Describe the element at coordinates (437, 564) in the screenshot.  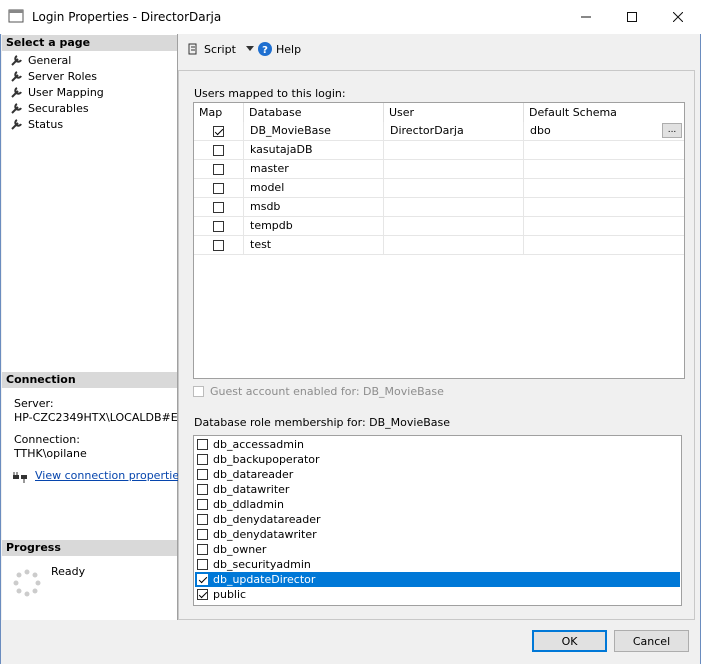
I see `list-item: db_securityadmin` at that location.